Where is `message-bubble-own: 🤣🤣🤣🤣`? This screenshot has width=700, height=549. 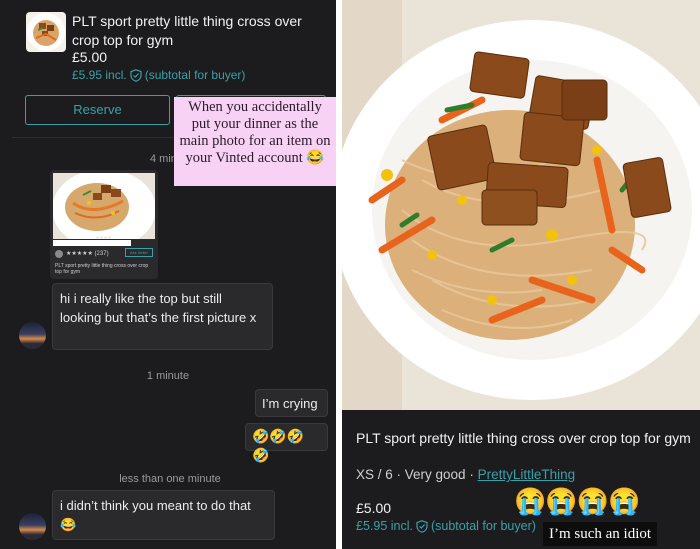 message-bubble-own: 🤣🤣🤣🤣 is located at coordinates (286, 443).